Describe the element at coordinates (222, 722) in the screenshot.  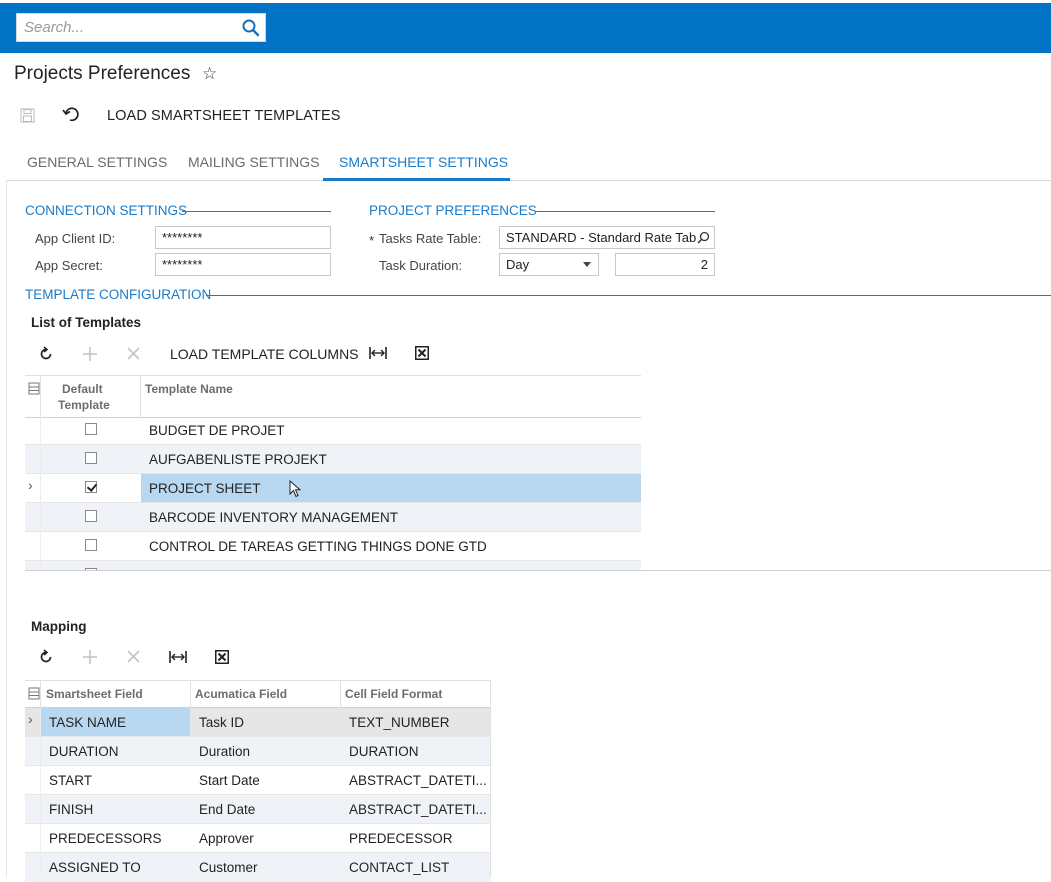
I see `acumatica-field-cell: Task ID` at that location.